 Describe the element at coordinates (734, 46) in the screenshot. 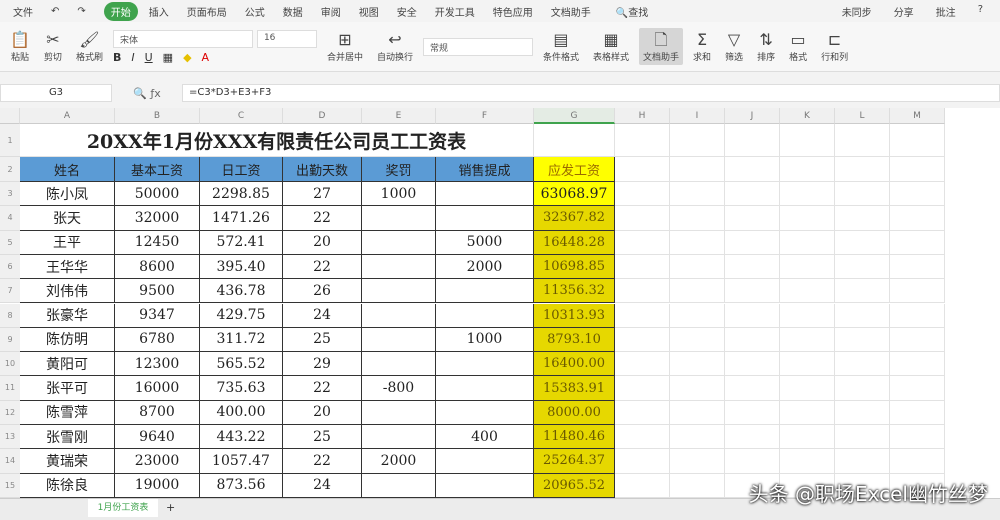

I see `filter-button: ▽ 筛选` at that location.